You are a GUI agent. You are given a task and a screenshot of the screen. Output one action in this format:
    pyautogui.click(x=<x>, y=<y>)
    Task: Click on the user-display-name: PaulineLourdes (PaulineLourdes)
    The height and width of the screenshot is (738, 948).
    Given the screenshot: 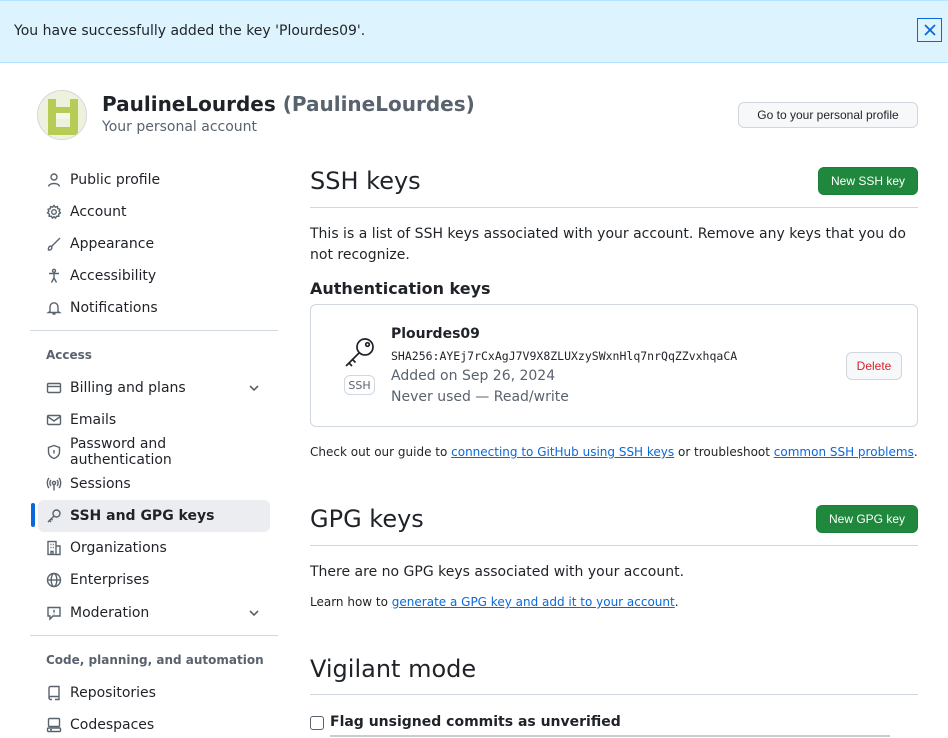 What is the action you would take?
    pyautogui.click(x=288, y=104)
    